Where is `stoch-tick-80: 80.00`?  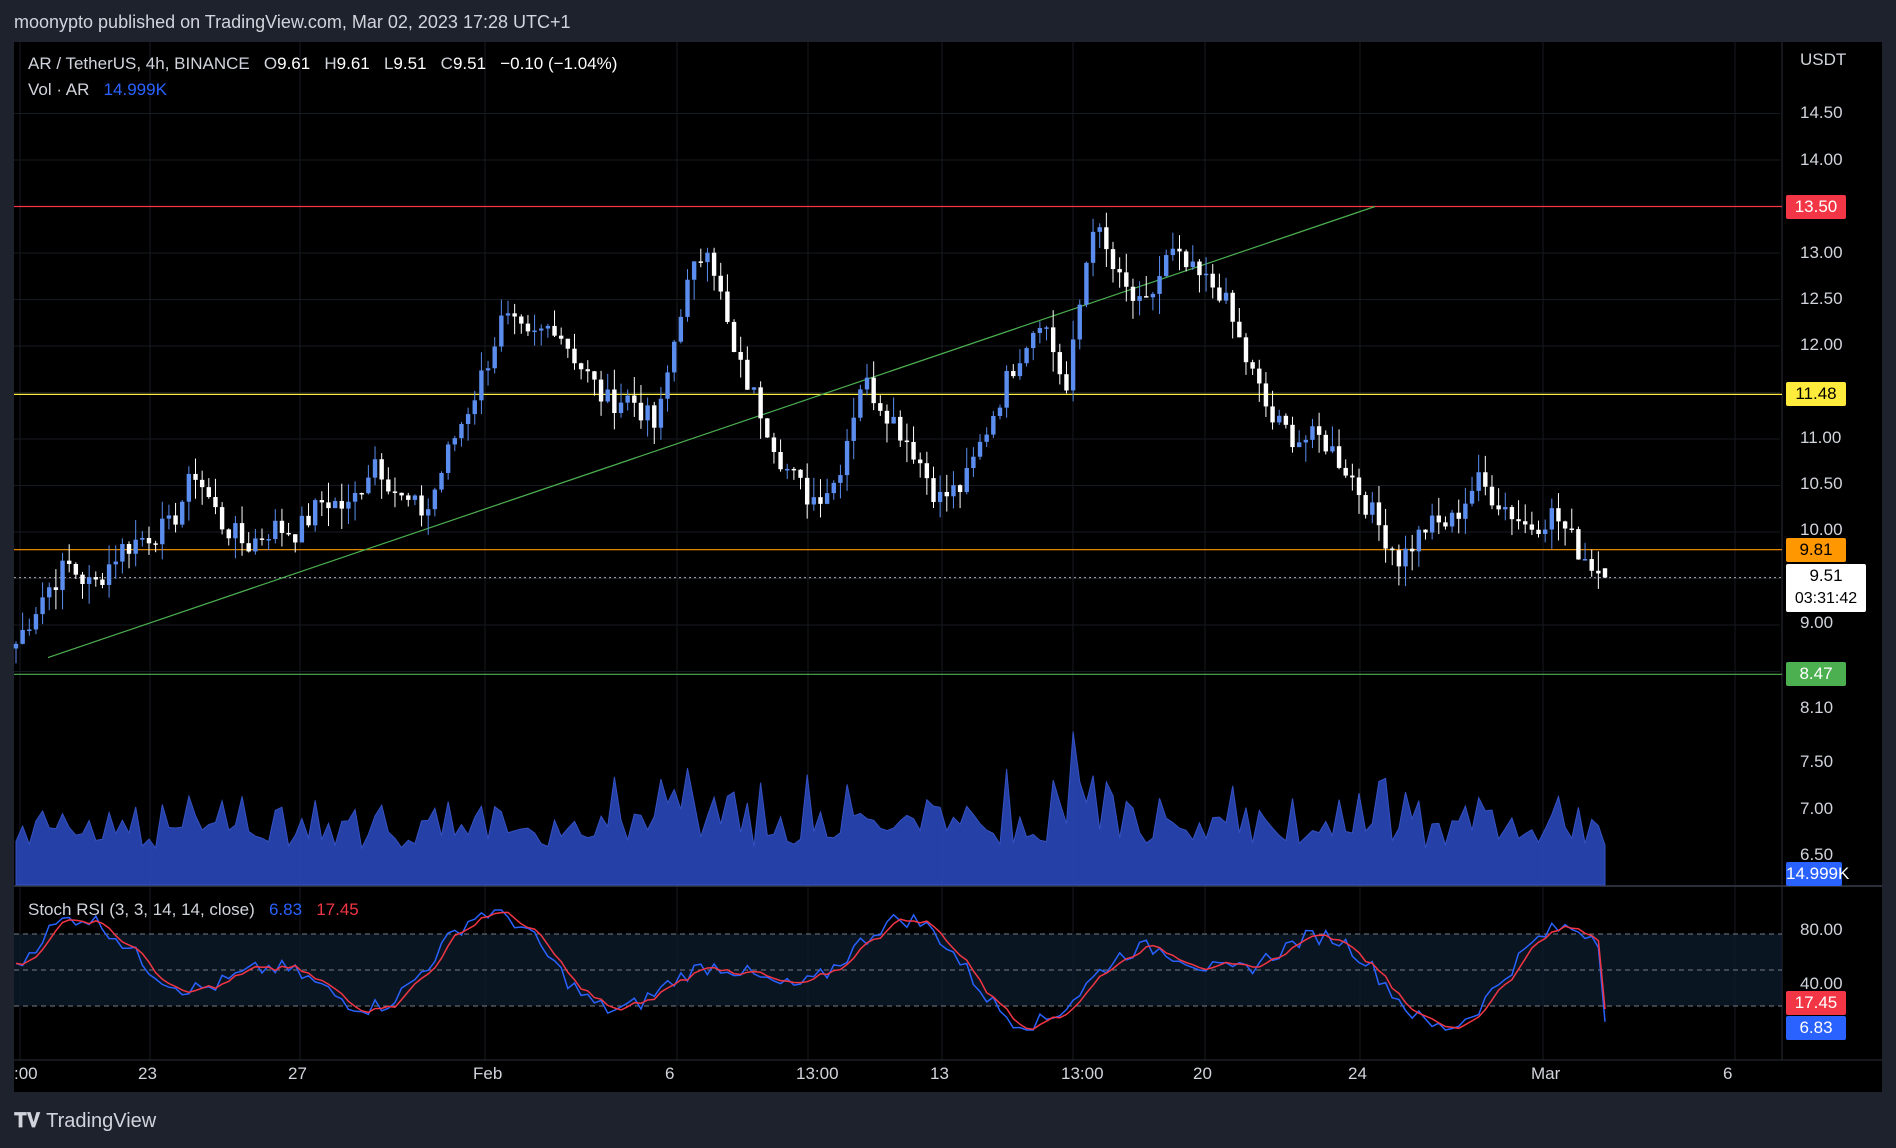 stoch-tick-80: 80.00 is located at coordinates (1821, 929).